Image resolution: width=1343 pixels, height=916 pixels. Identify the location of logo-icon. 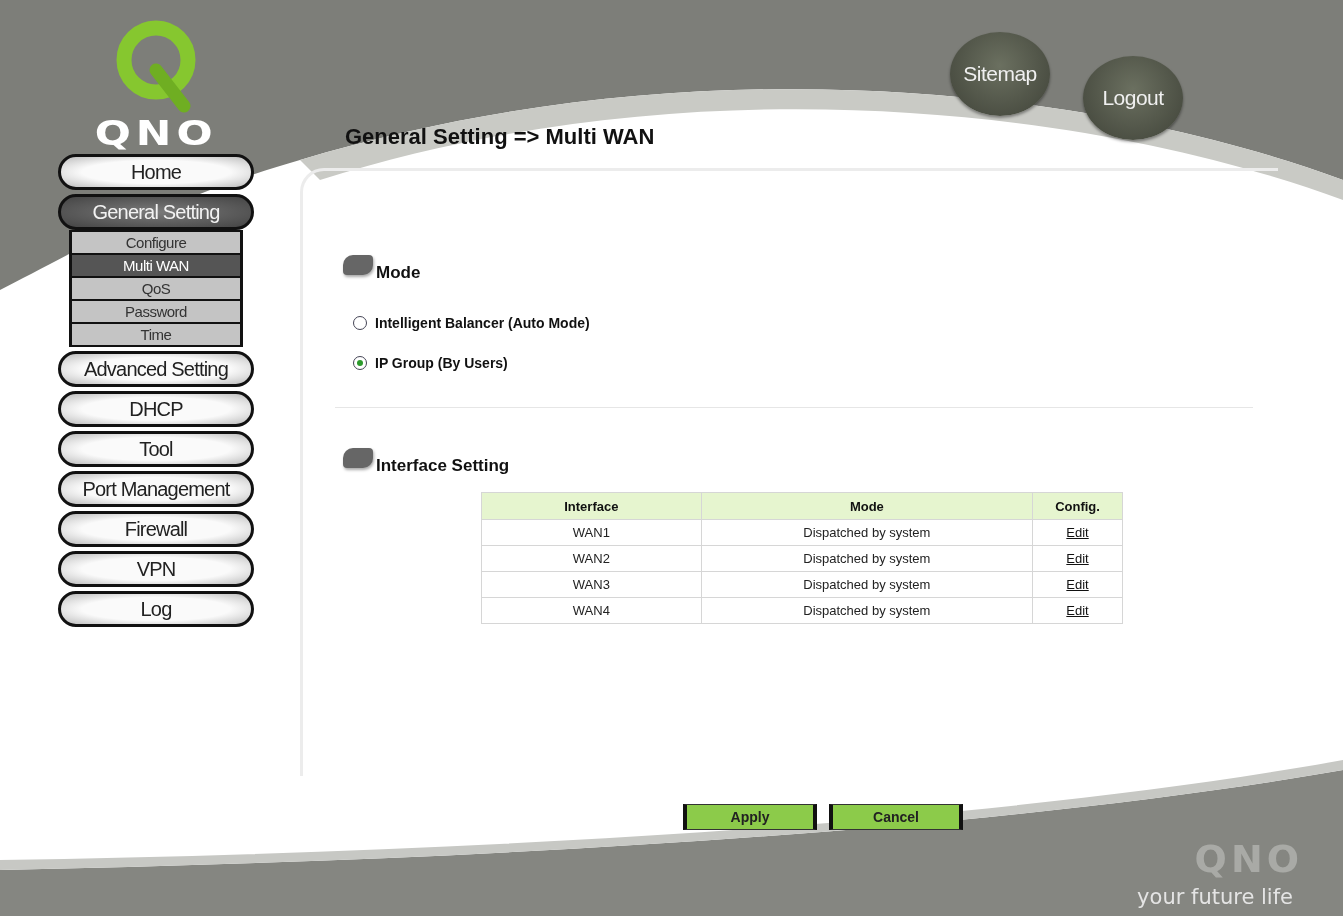
(156, 66).